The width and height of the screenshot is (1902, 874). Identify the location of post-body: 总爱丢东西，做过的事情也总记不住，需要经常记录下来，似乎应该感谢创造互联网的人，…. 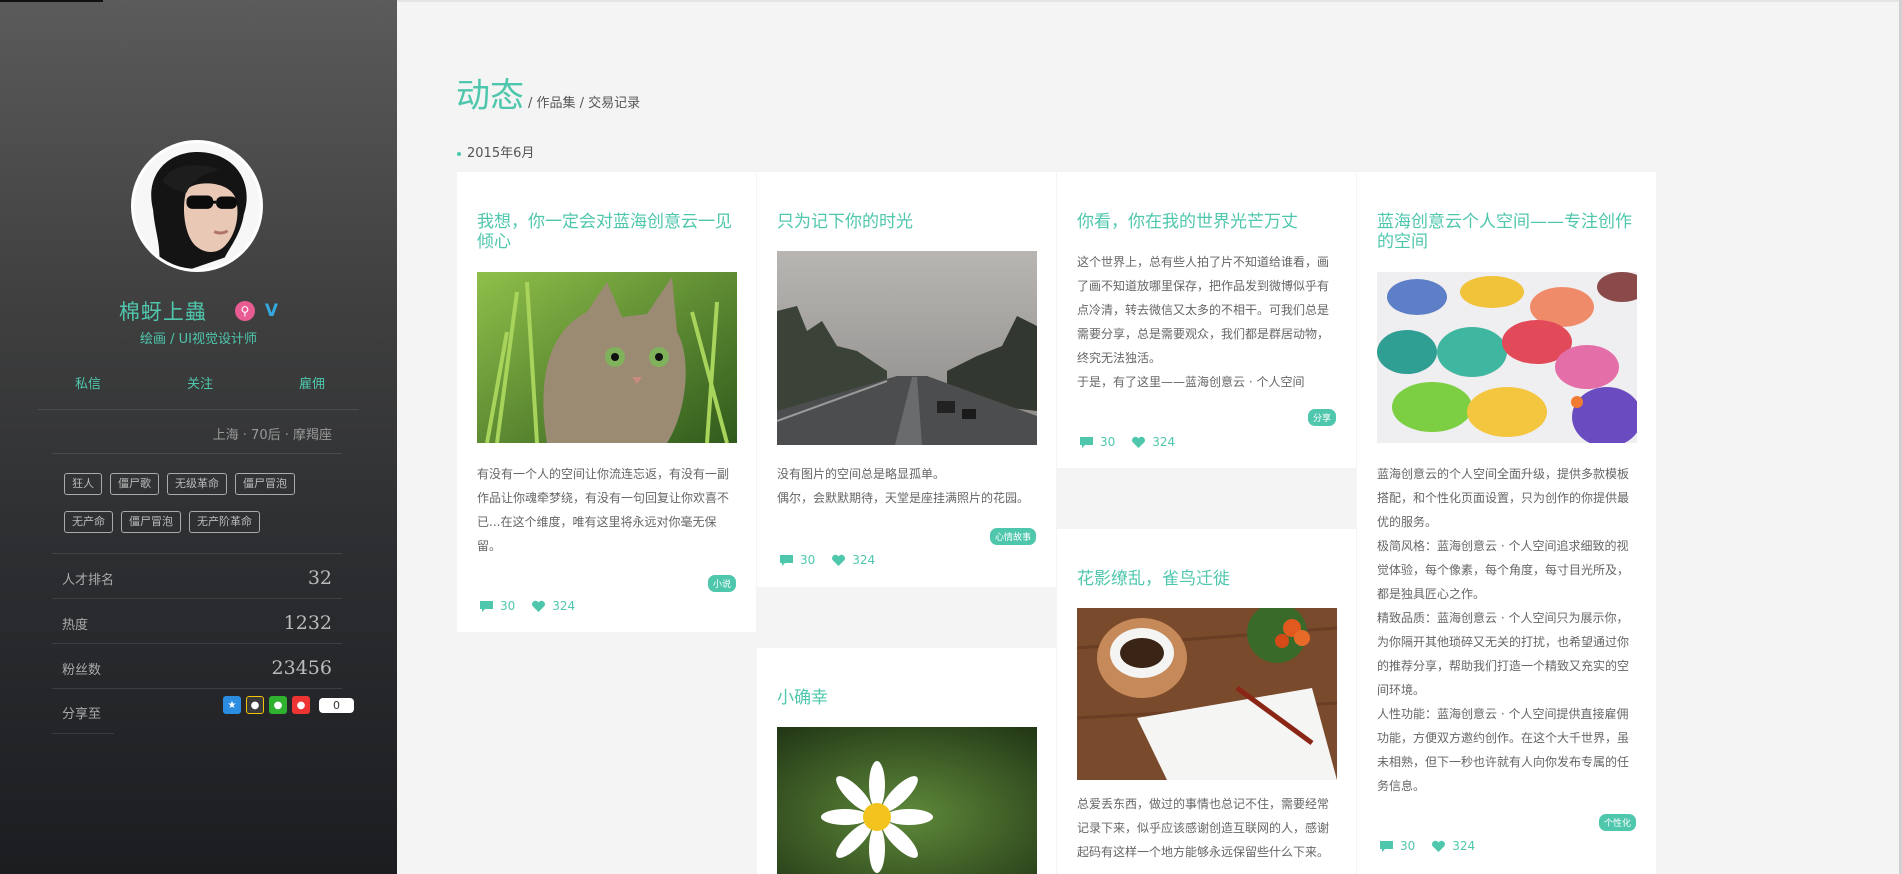
(1208, 828).